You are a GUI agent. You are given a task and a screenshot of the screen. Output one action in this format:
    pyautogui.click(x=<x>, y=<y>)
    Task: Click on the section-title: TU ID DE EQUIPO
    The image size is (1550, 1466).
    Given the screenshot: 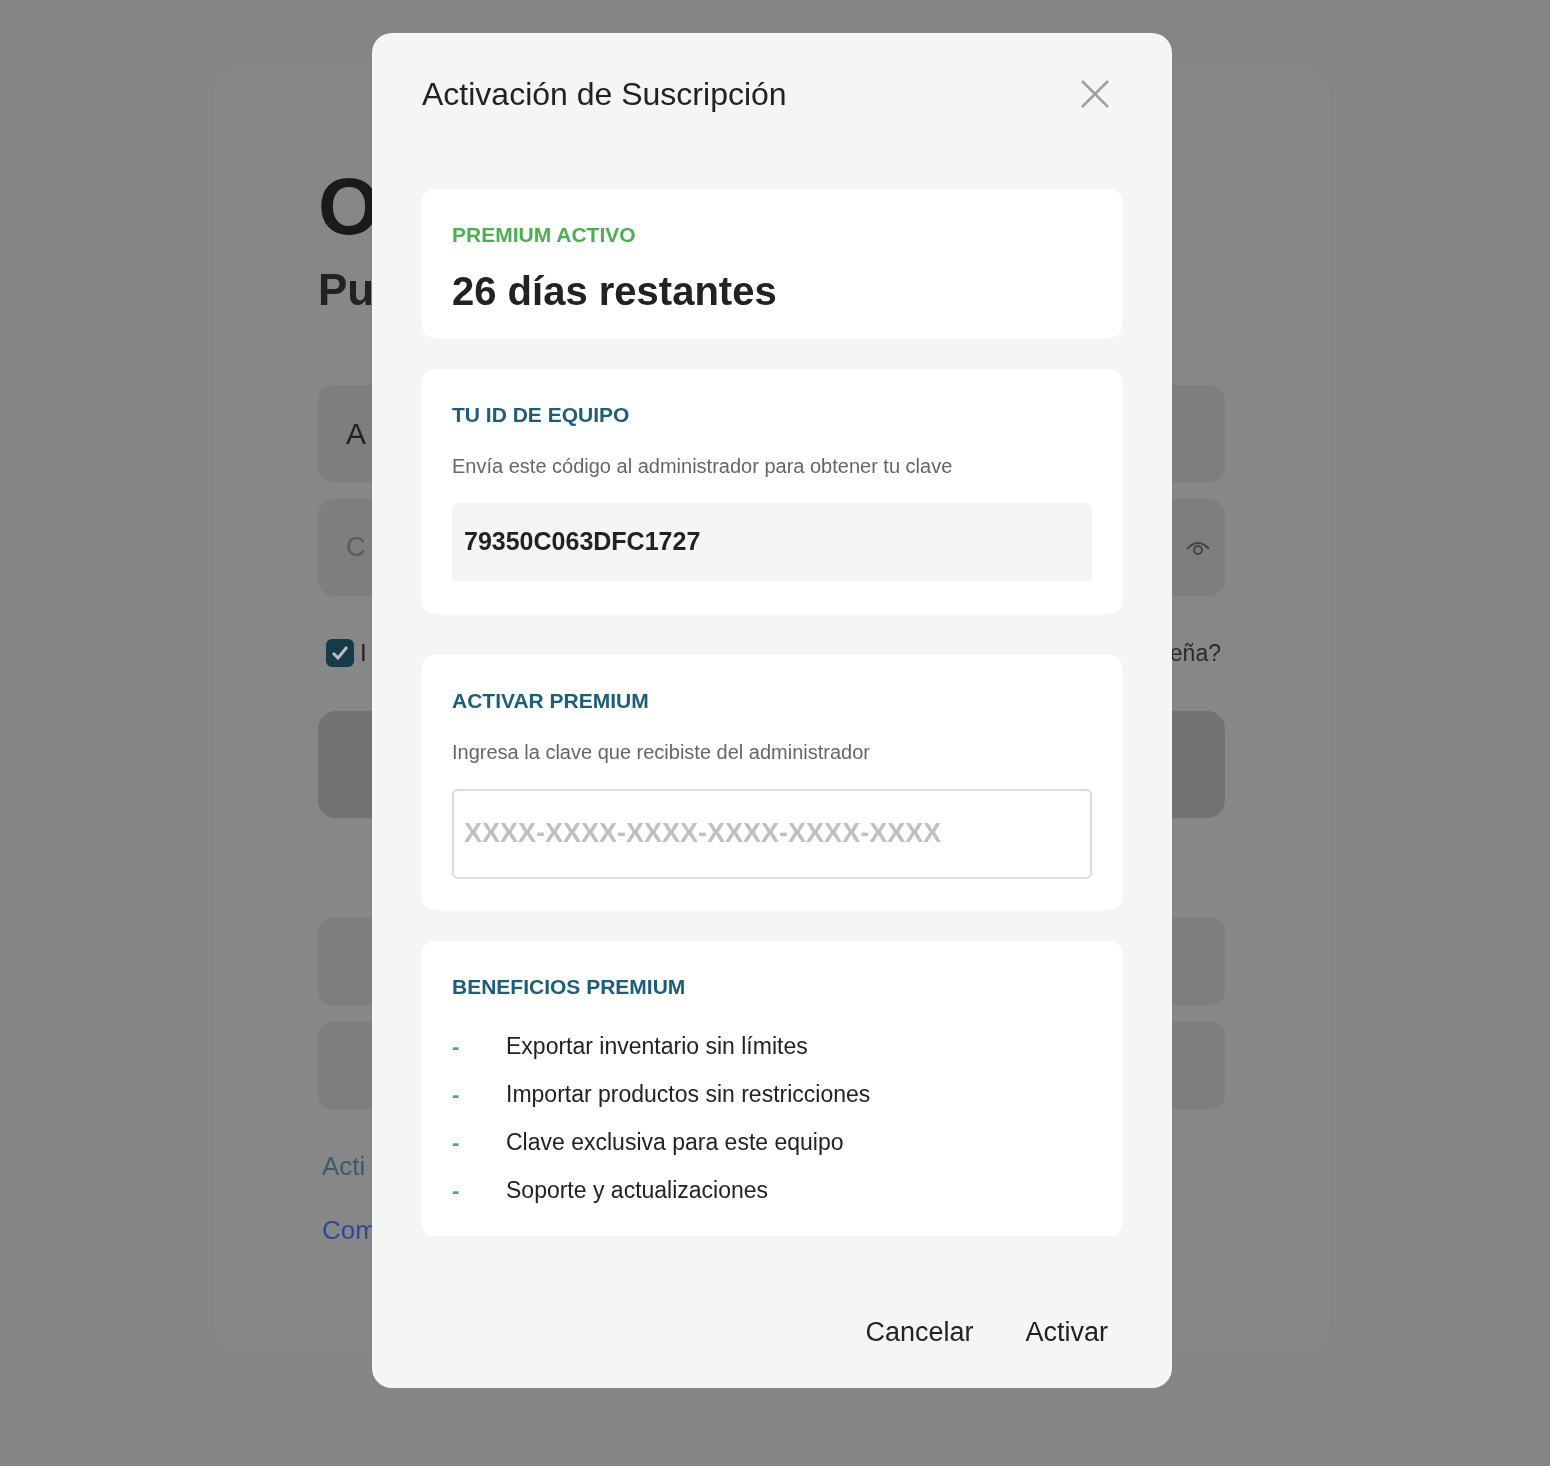 What is the action you would take?
    pyautogui.click(x=541, y=415)
    